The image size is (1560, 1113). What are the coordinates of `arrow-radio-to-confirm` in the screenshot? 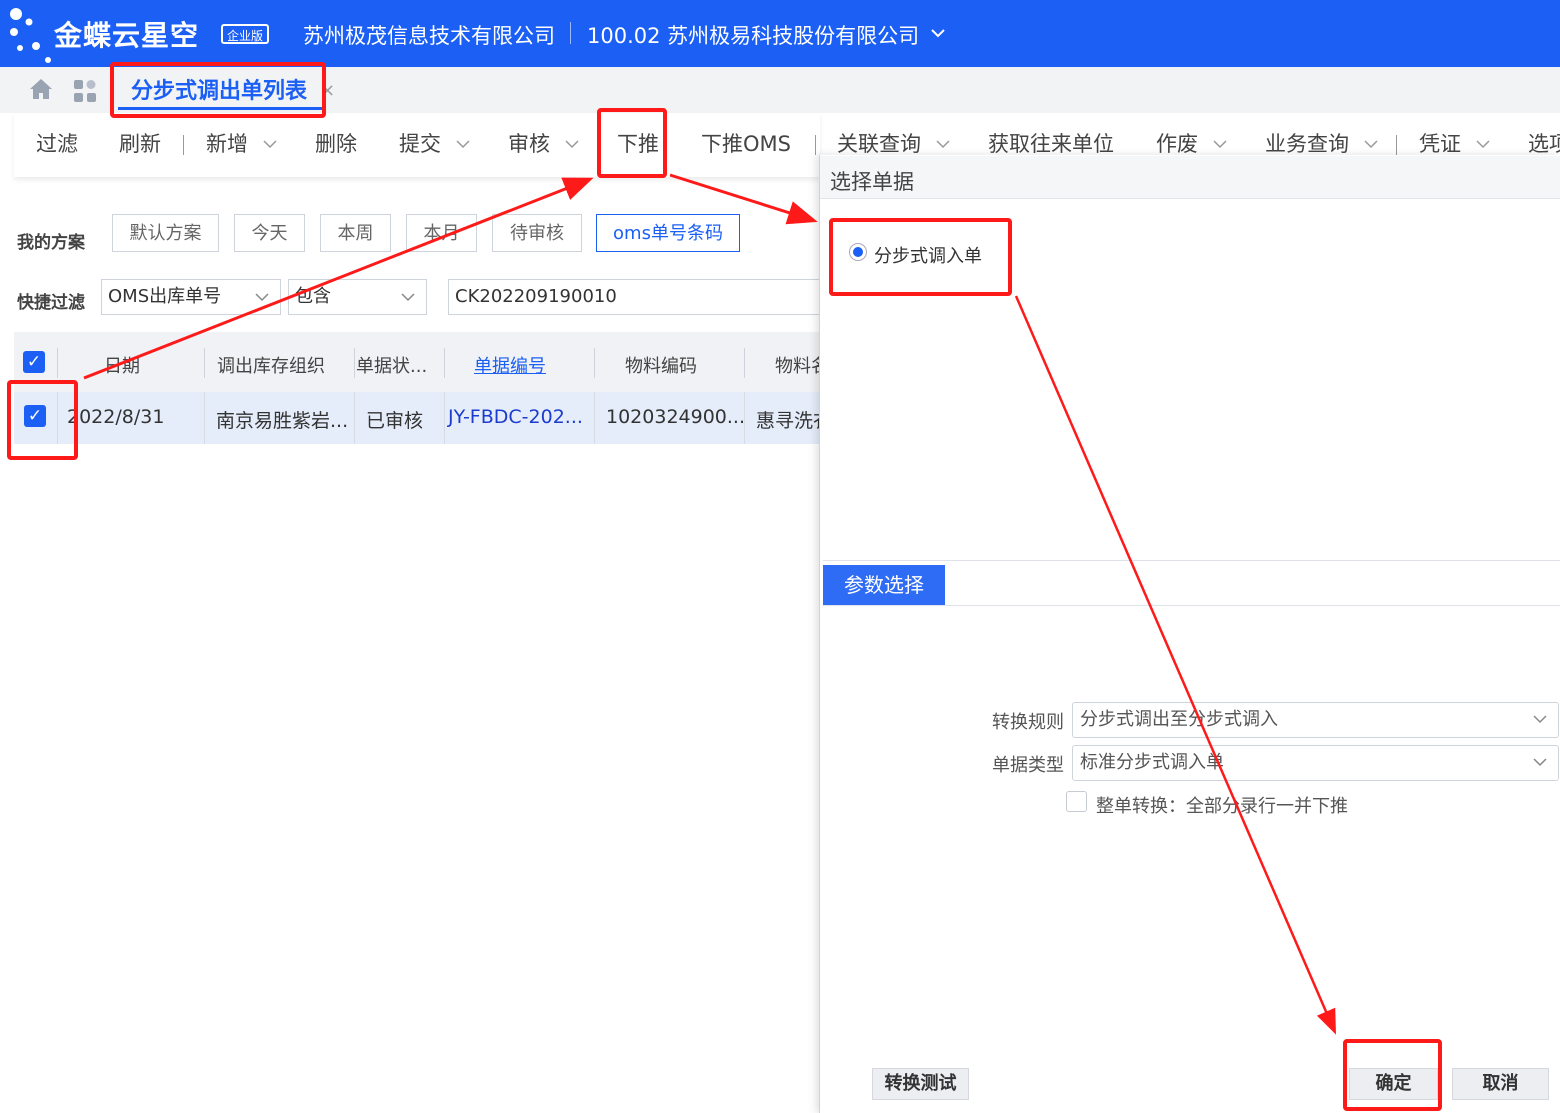 It's located at (1175, 665).